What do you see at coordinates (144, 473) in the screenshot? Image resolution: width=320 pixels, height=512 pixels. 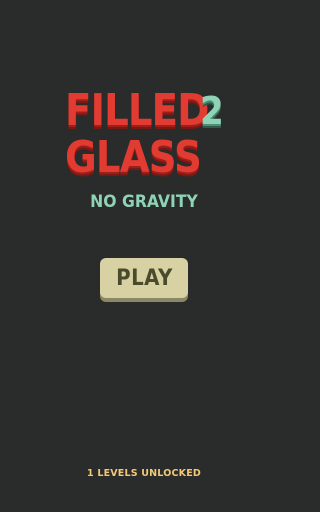 I see `levels-unlocked-status: 1 LEVELS UNLOCKED` at bounding box center [144, 473].